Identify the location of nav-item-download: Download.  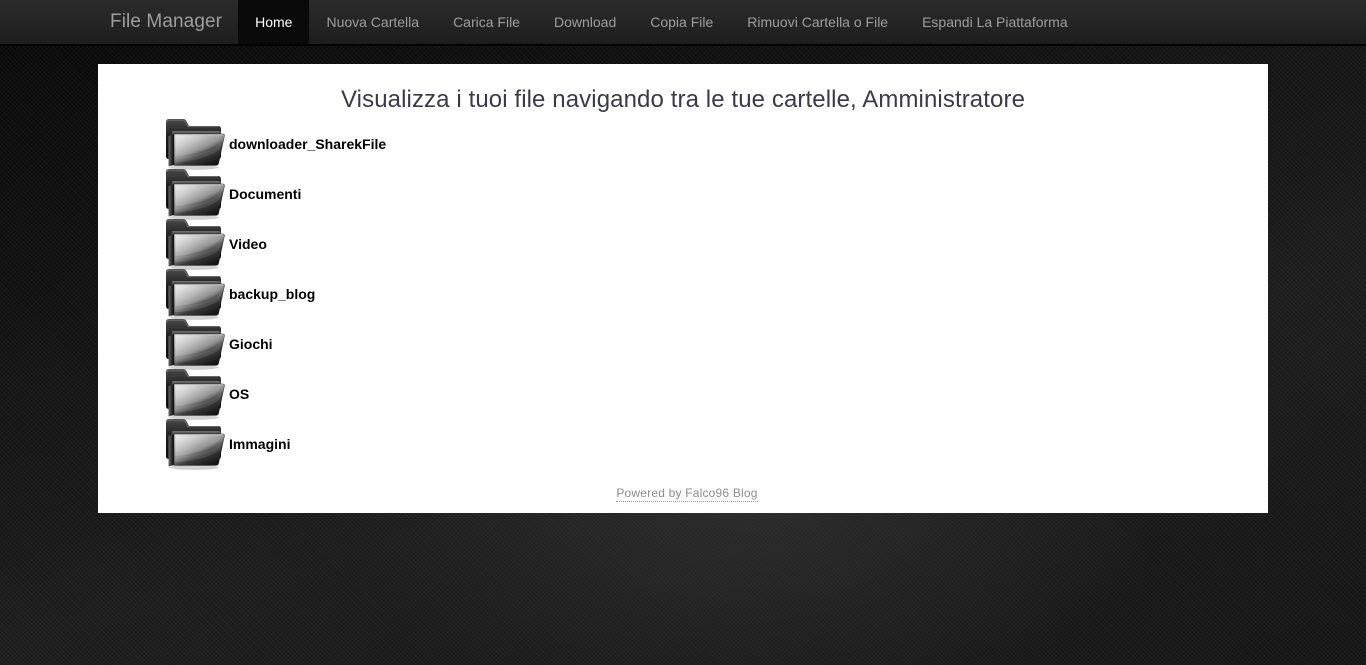
(585, 22).